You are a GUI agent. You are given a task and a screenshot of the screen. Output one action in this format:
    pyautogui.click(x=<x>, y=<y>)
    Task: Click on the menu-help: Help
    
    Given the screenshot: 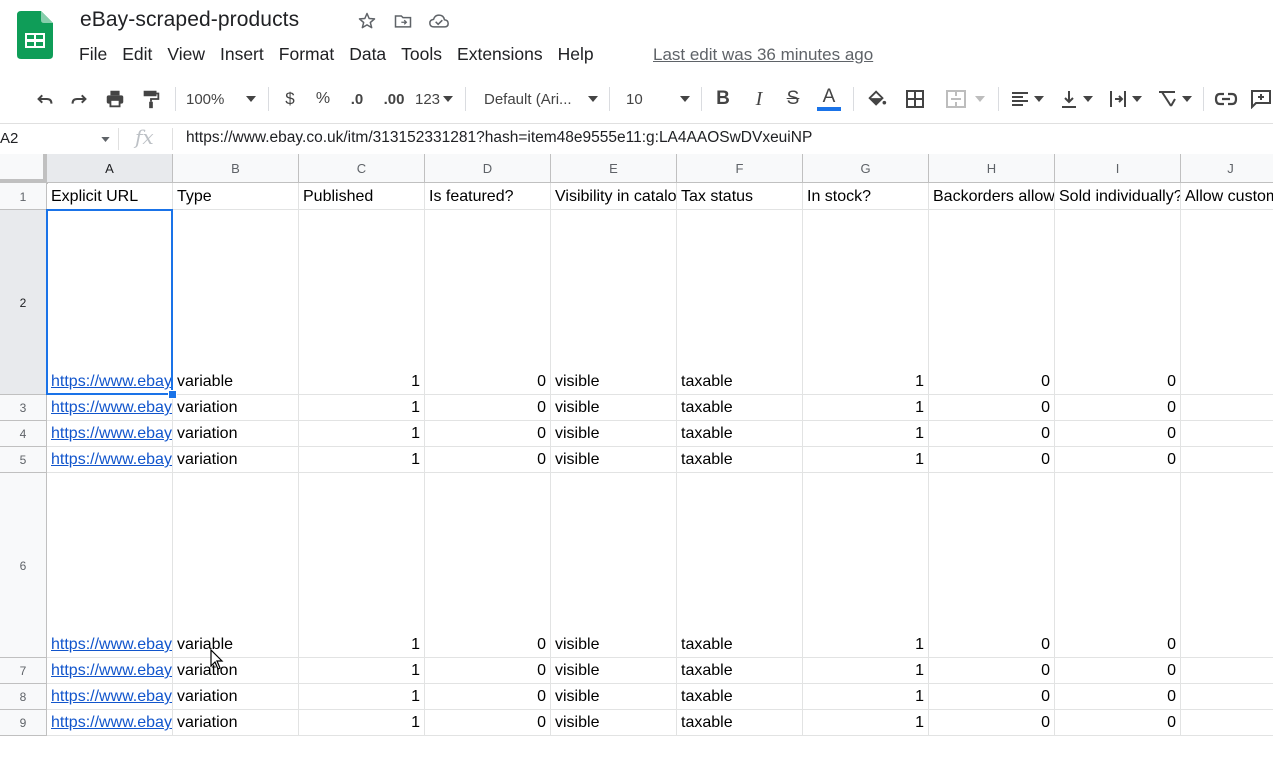 What is the action you would take?
    pyautogui.click(x=579, y=54)
    